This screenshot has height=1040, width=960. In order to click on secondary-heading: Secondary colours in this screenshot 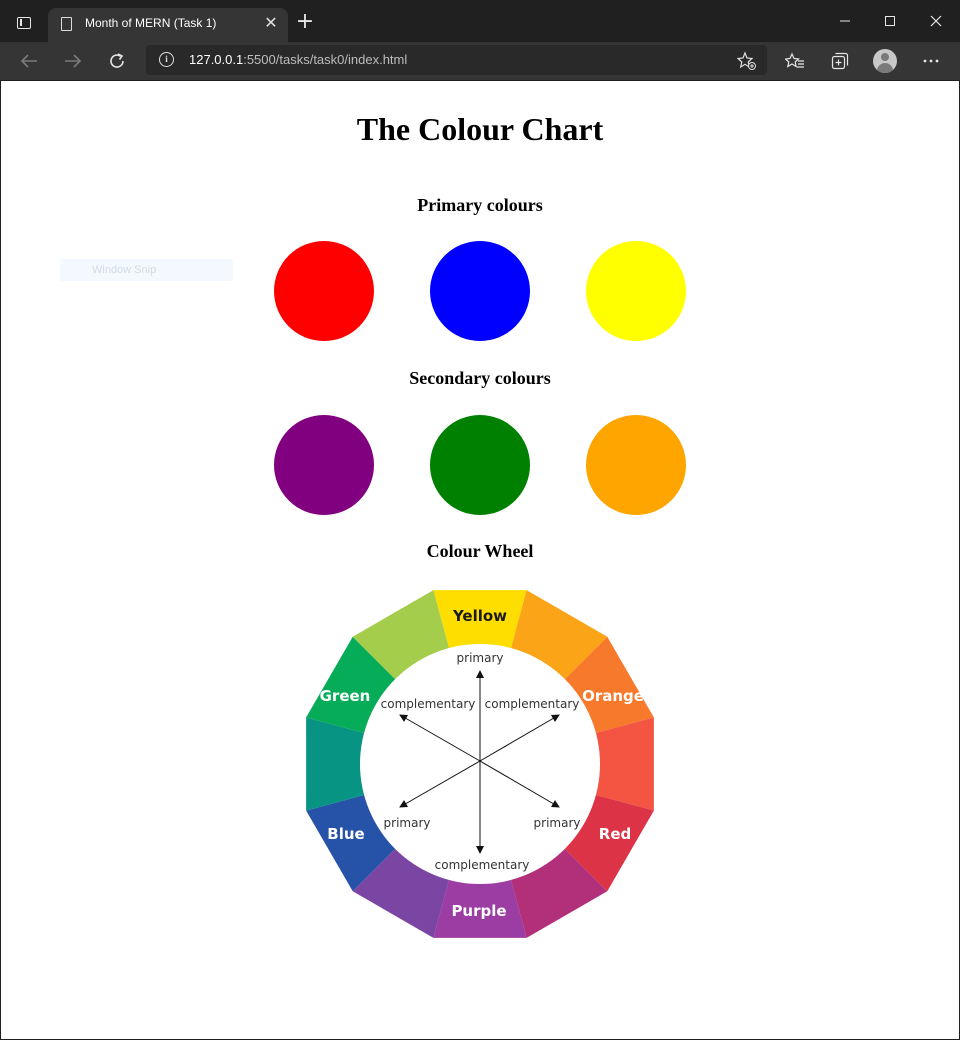, I will do `click(480, 378)`.